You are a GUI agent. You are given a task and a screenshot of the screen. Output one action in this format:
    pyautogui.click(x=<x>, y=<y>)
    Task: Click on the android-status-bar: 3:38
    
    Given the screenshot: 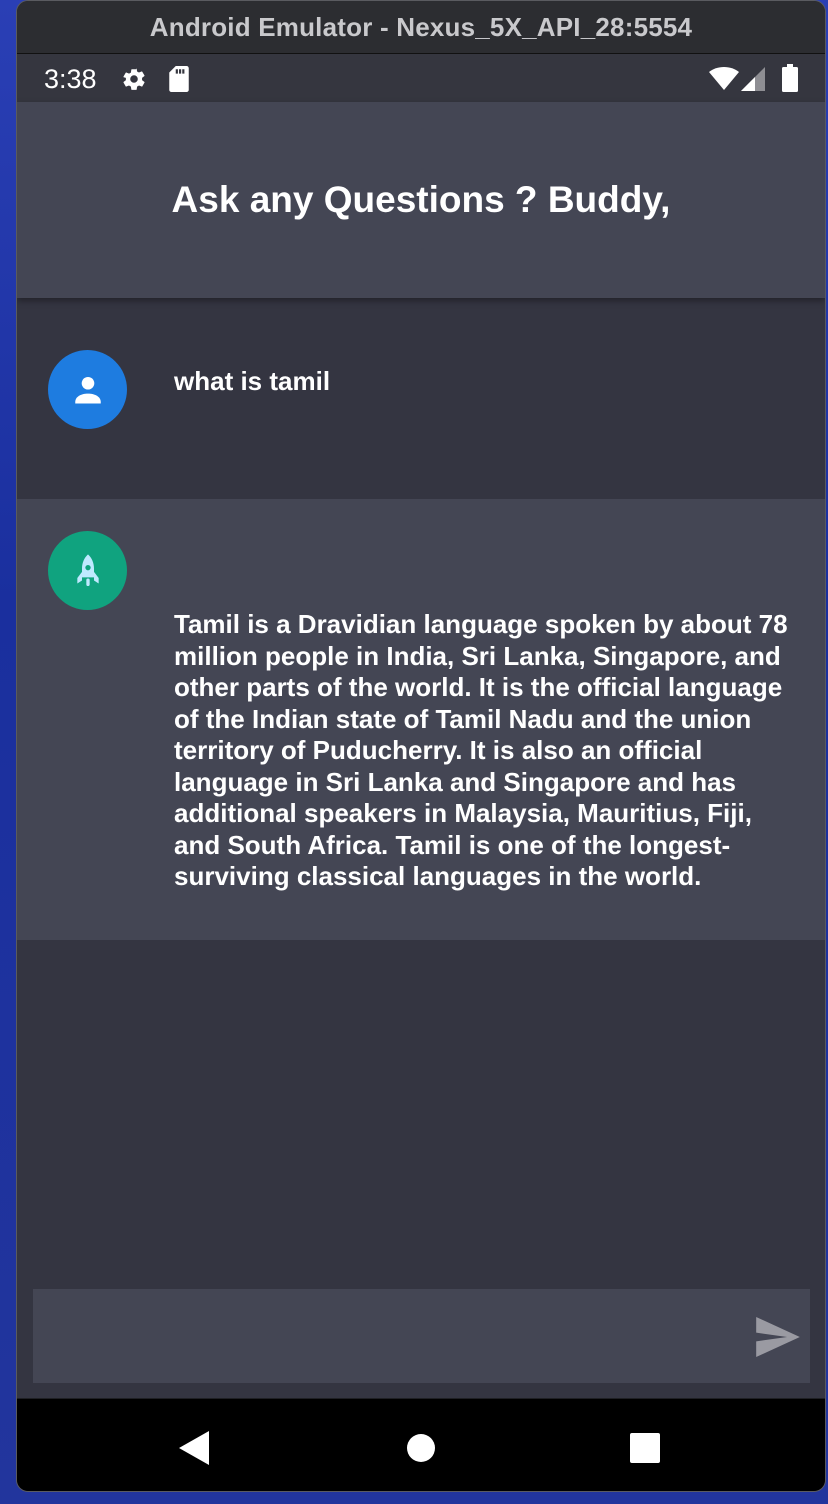 What is the action you would take?
    pyautogui.click(x=421, y=78)
    